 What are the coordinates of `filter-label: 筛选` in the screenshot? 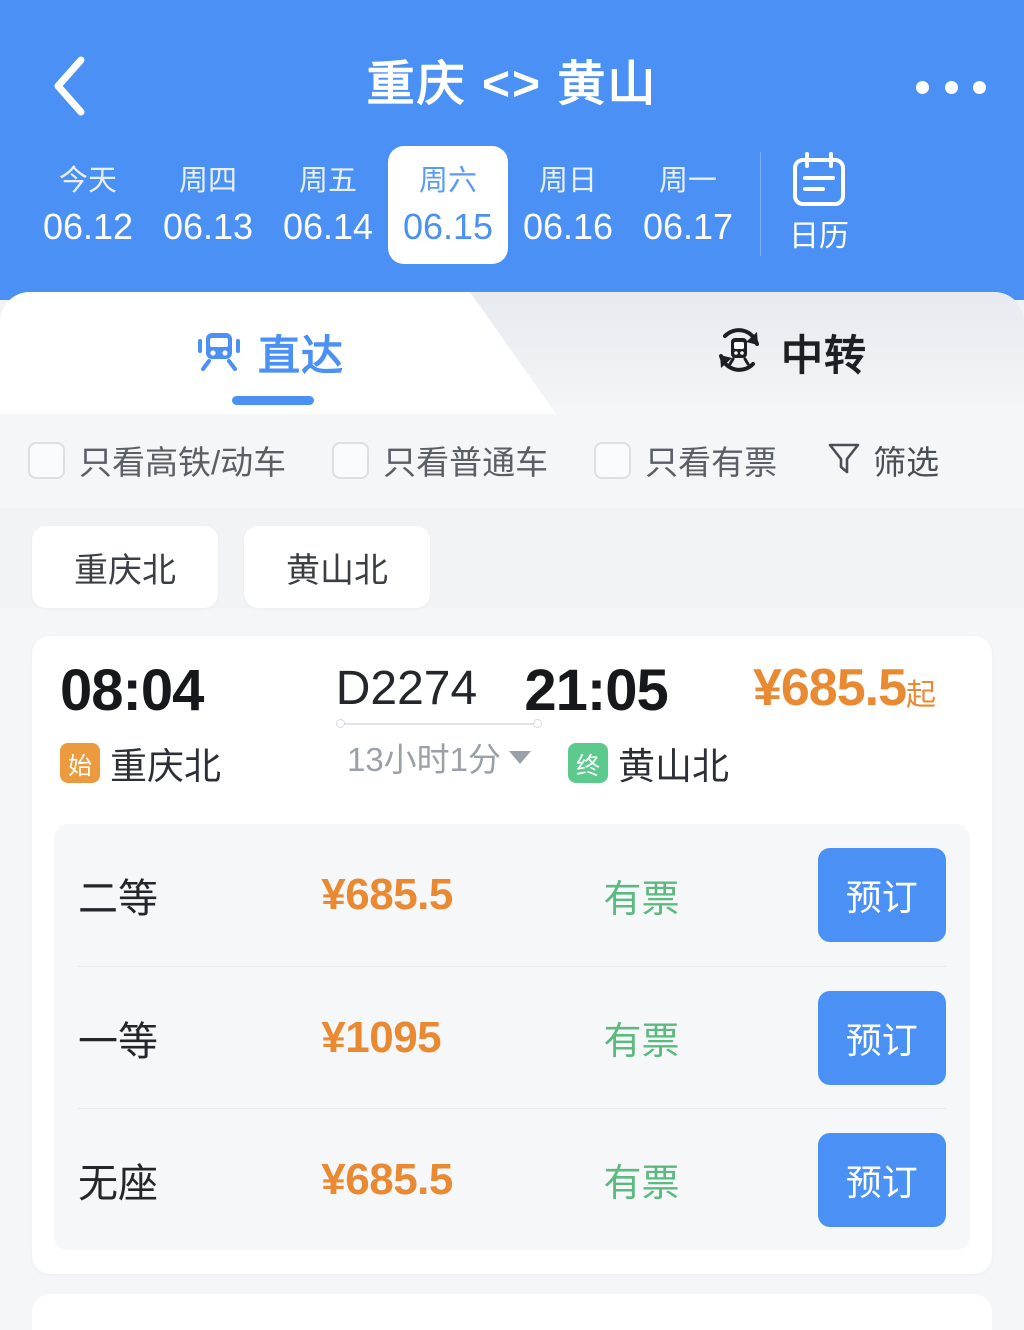 It's located at (906, 462).